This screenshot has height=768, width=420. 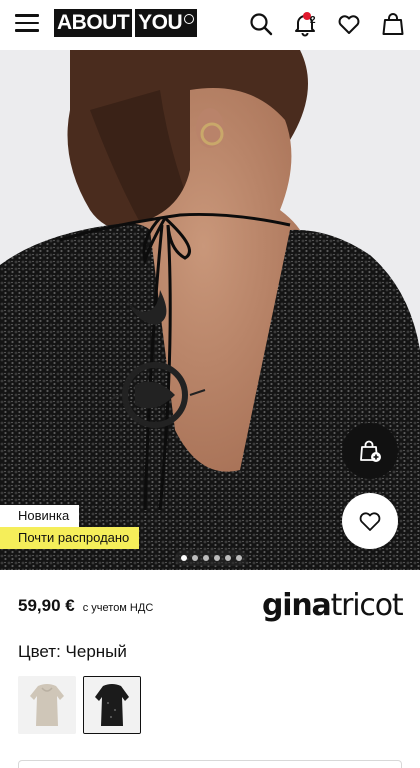 I want to click on black-dress-thumbnail, so click(x=112, y=705).